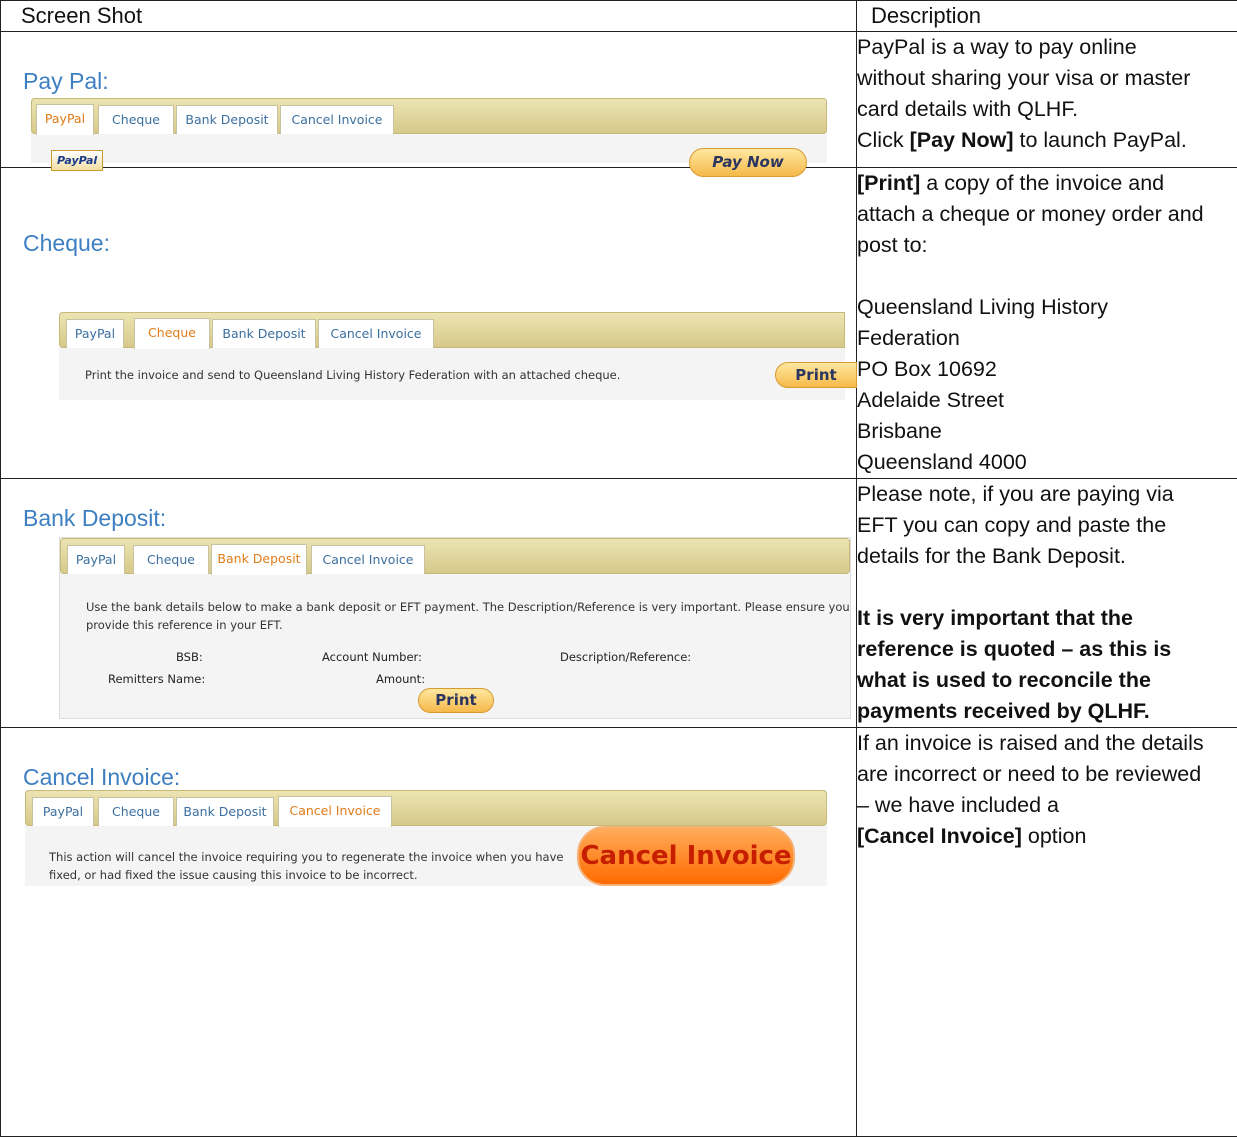 Image resolution: width=1237 pixels, height=1137 pixels. Describe the element at coordinates (1047, 245) in the screenshot. I see `desc-line: post to:` at that location.